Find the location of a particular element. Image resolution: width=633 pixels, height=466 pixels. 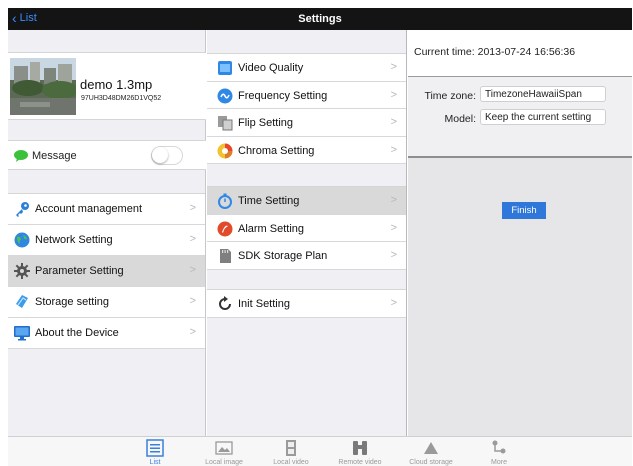

cloud-icon is located at coordinates (431, 448).